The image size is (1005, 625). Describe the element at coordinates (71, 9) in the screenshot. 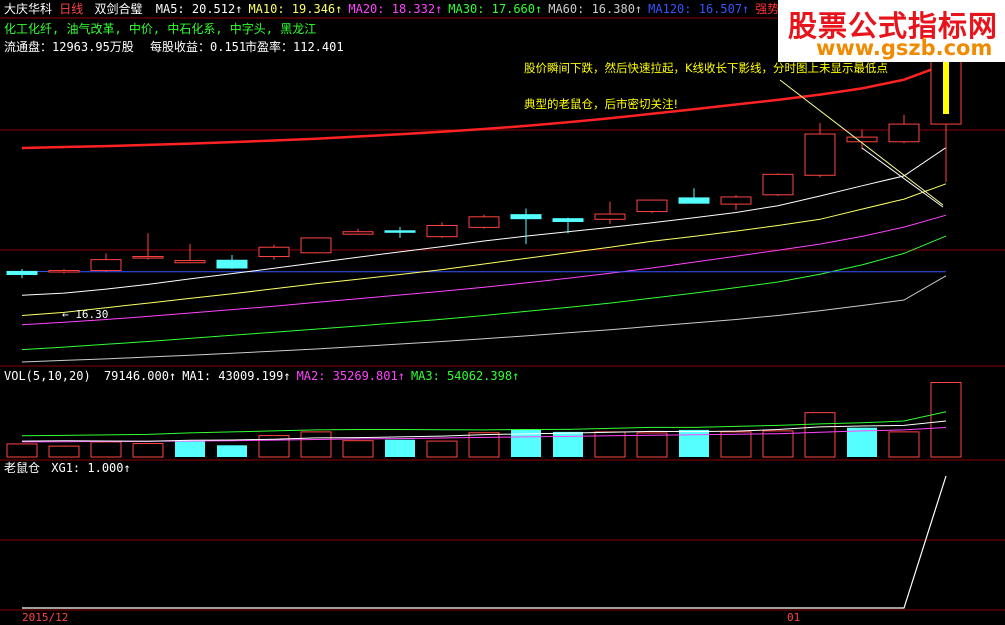

I see `period-label: 日线` at that location.